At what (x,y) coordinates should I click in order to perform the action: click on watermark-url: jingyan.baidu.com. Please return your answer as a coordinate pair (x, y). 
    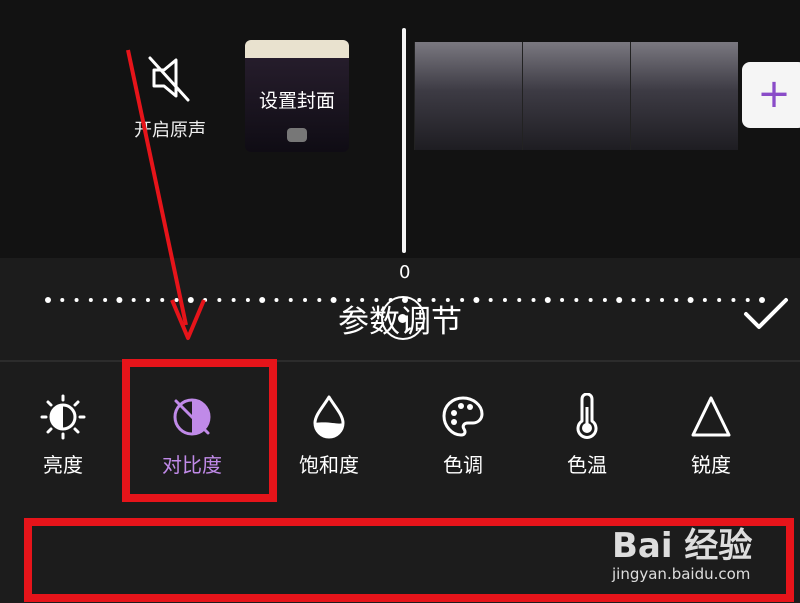
    Looking at the image, I should click on (681, 574).